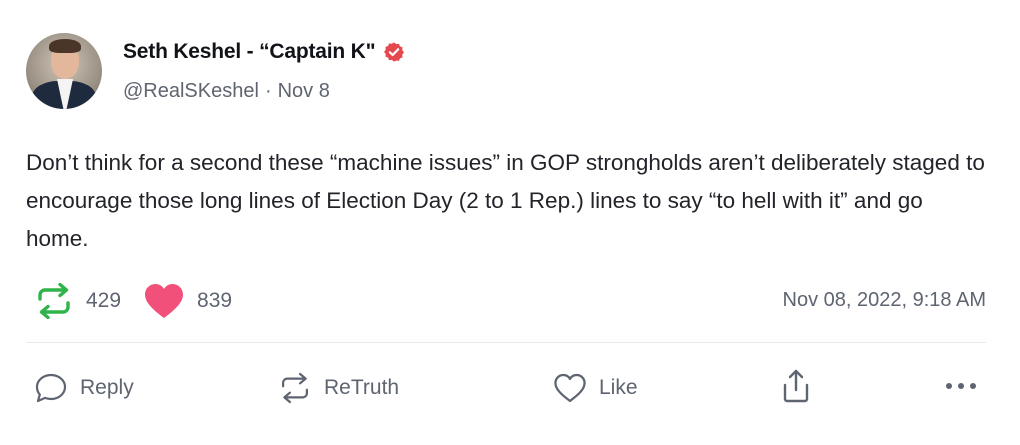 The height and width of the screenshot is (445, 1020). I want to click on more-options-button, so click(961, 386).